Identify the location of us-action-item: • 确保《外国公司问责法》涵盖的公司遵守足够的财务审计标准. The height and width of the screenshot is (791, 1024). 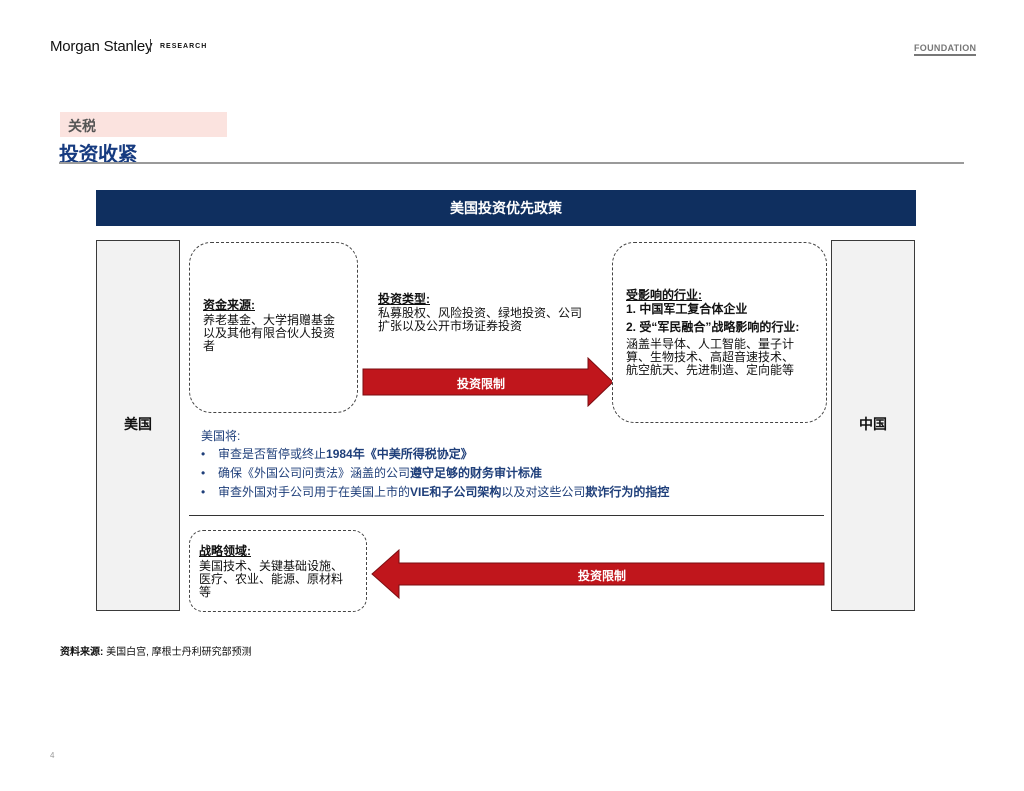
(509, 473).